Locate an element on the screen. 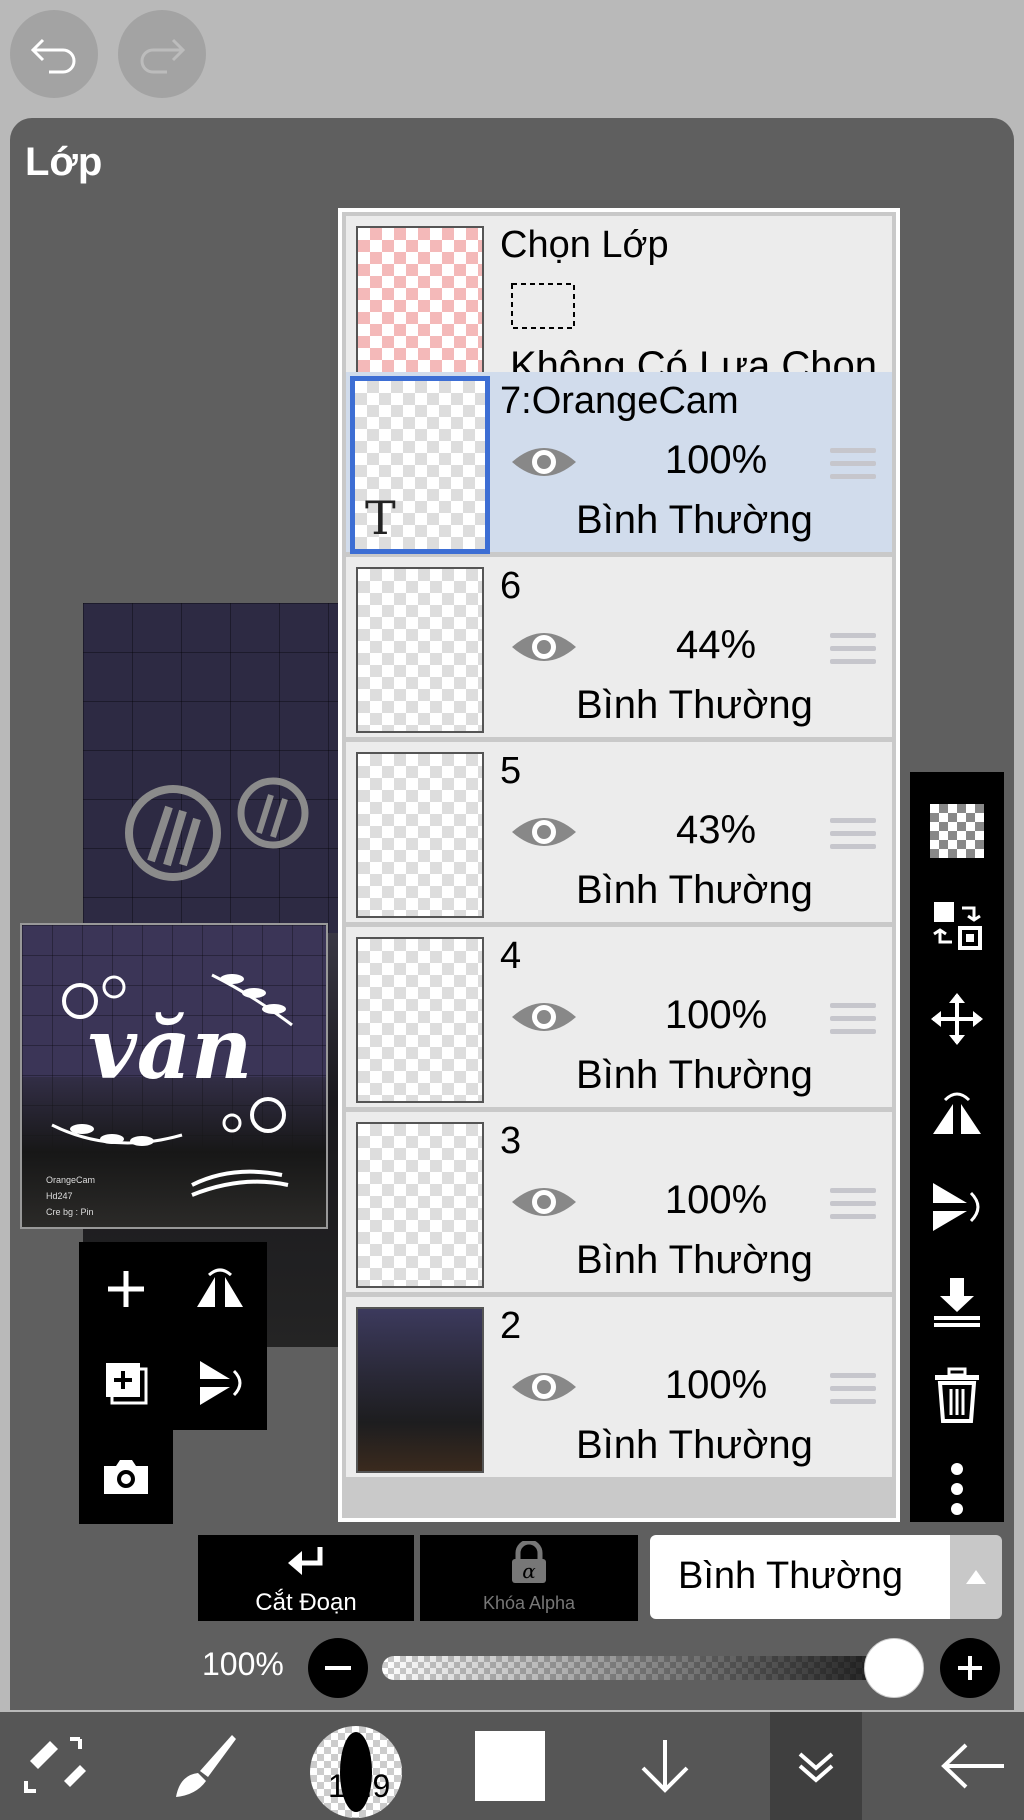  opacity-decrease-button is located at coordinates (338, 1668).